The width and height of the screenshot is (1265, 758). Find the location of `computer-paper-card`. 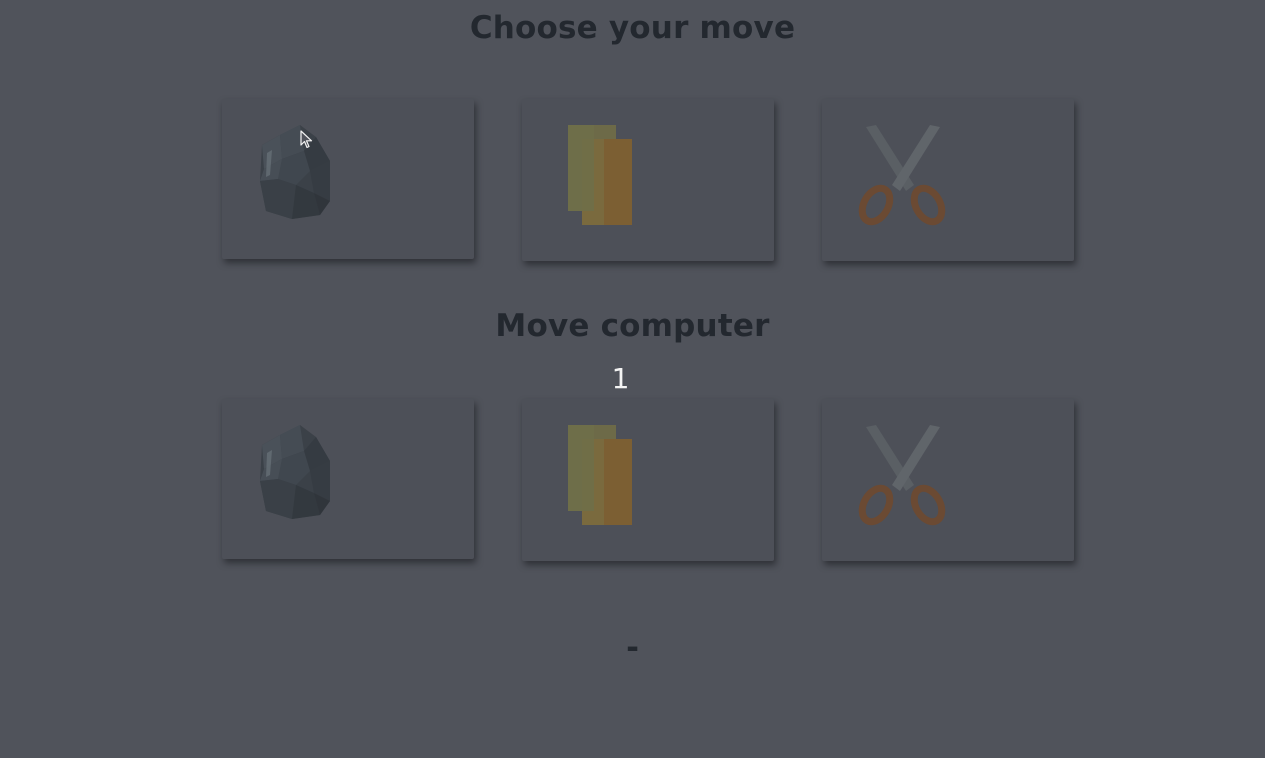

computer-paper-card is located at coordinates (648, 480).